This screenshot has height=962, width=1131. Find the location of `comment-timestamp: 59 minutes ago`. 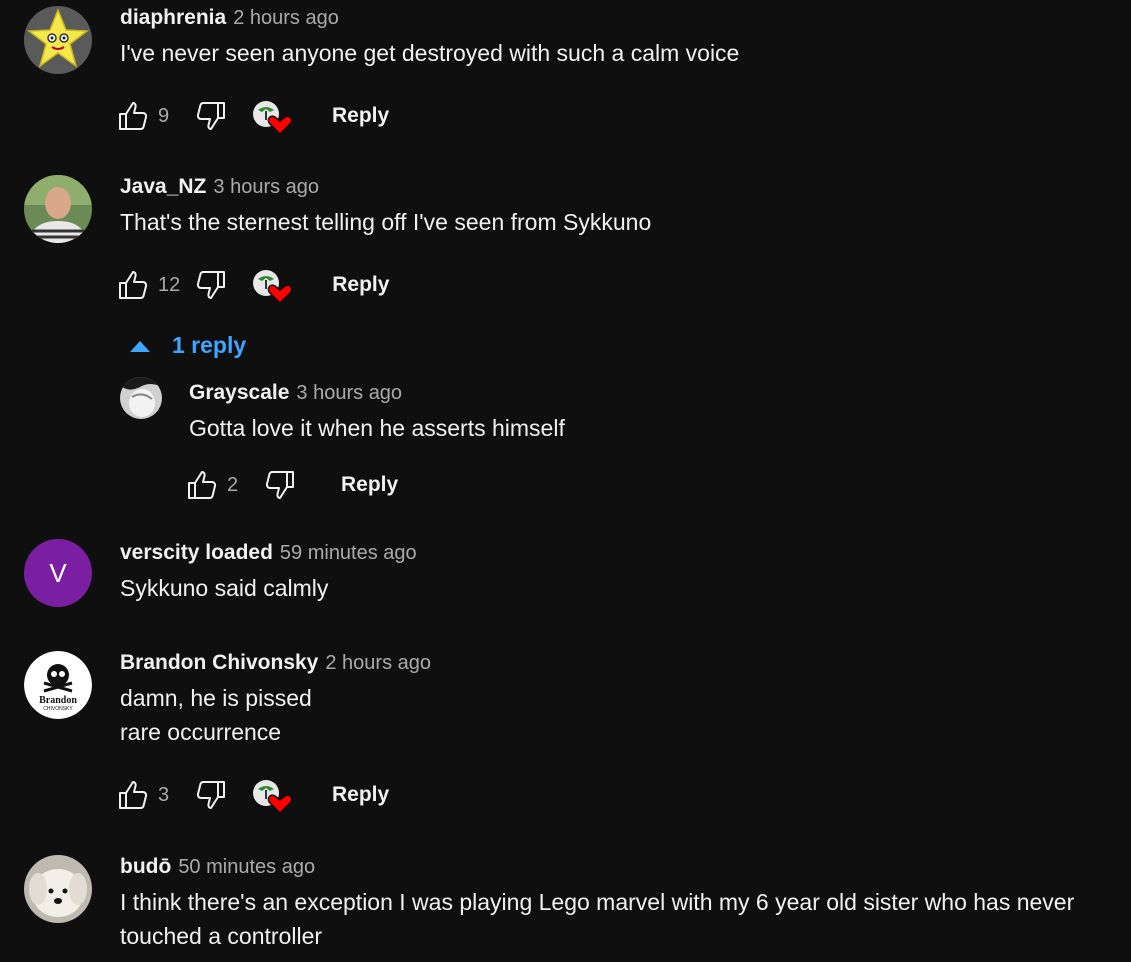

comment-timestamp: 59 minutes ago is located at coordinates (348, 553).